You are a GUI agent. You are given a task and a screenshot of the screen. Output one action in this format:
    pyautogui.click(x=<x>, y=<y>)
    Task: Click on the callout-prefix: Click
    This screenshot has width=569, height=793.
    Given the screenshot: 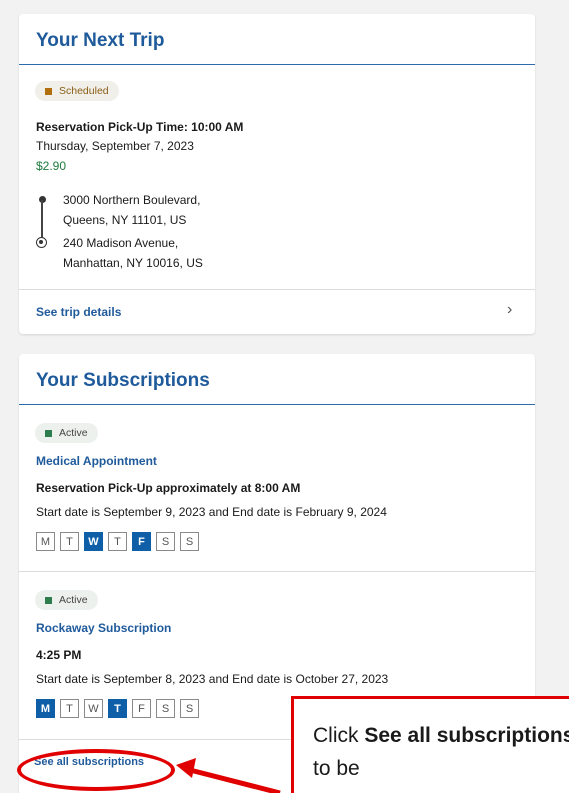 What is the action you would take?
    pyautogui.click(x=339, y=735)
    